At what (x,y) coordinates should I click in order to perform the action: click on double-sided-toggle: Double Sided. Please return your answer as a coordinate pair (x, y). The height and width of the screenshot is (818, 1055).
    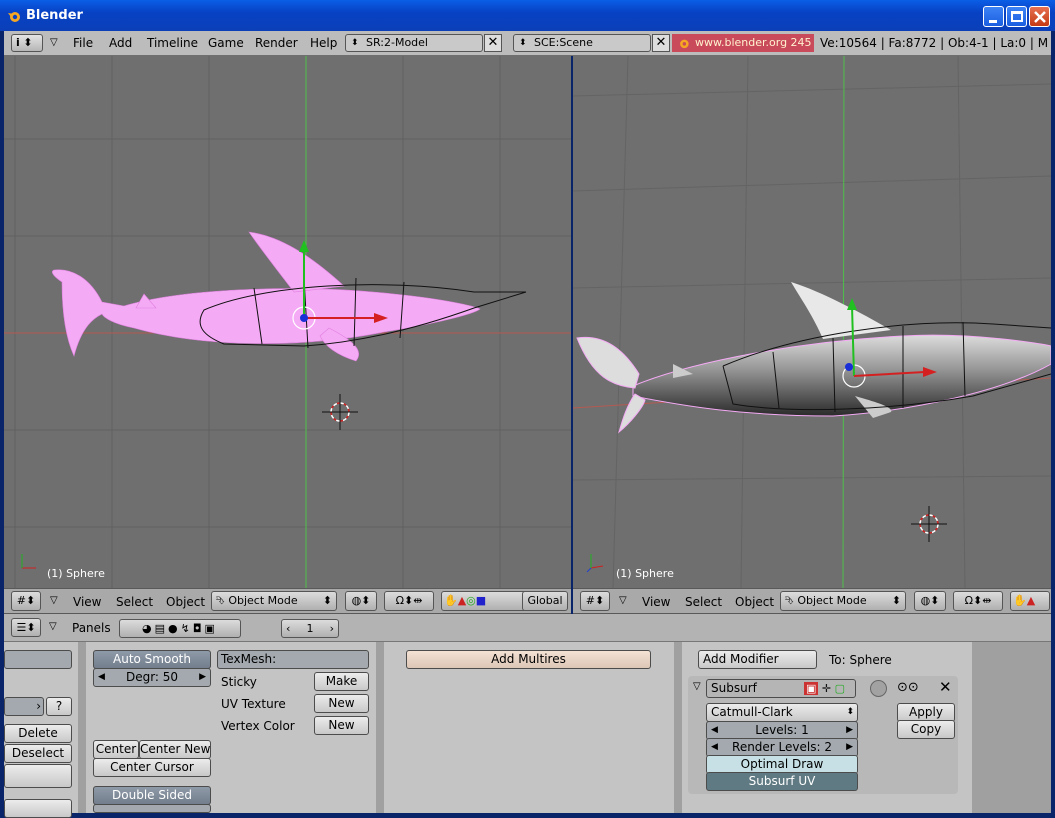
    Looking at the image, I should click on (152, 795).